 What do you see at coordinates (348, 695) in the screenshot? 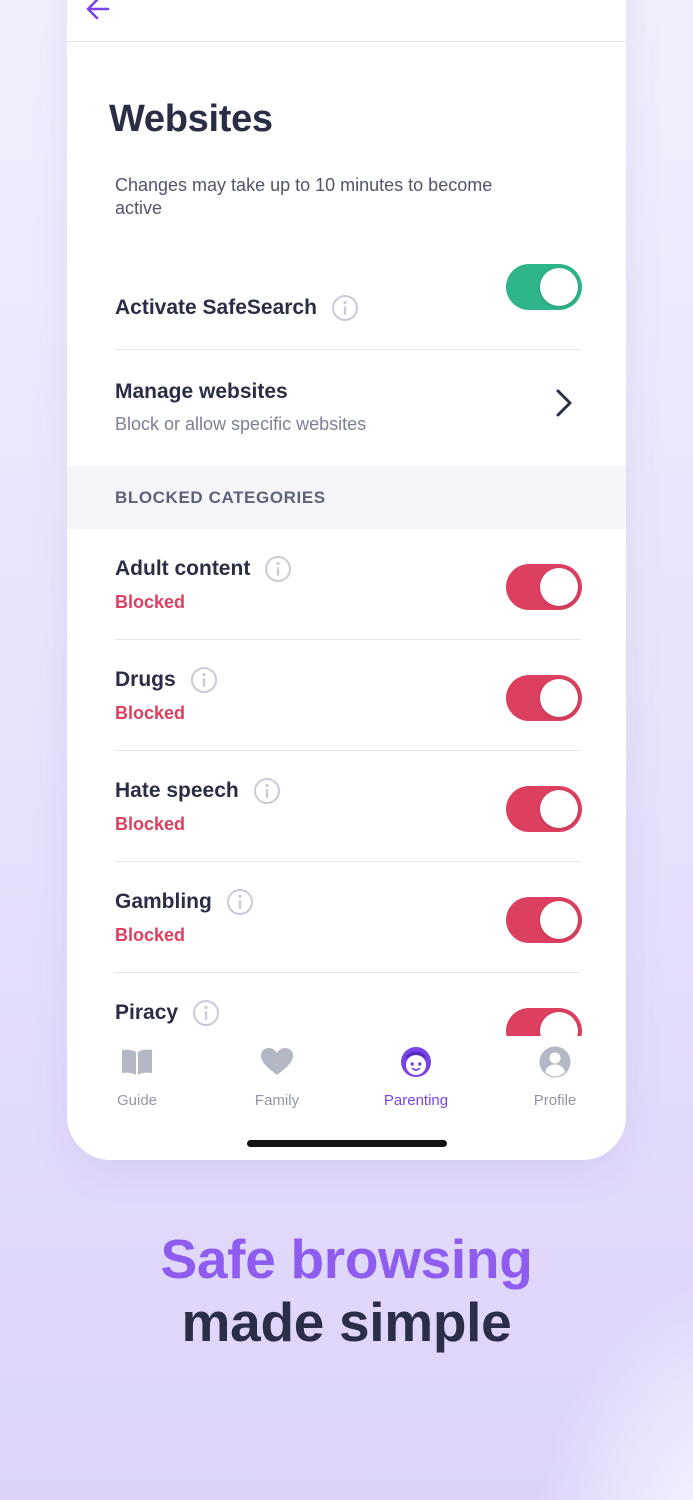
I see `category-row-drugs: Drugs Blocked` at bounding box center [348, 695].